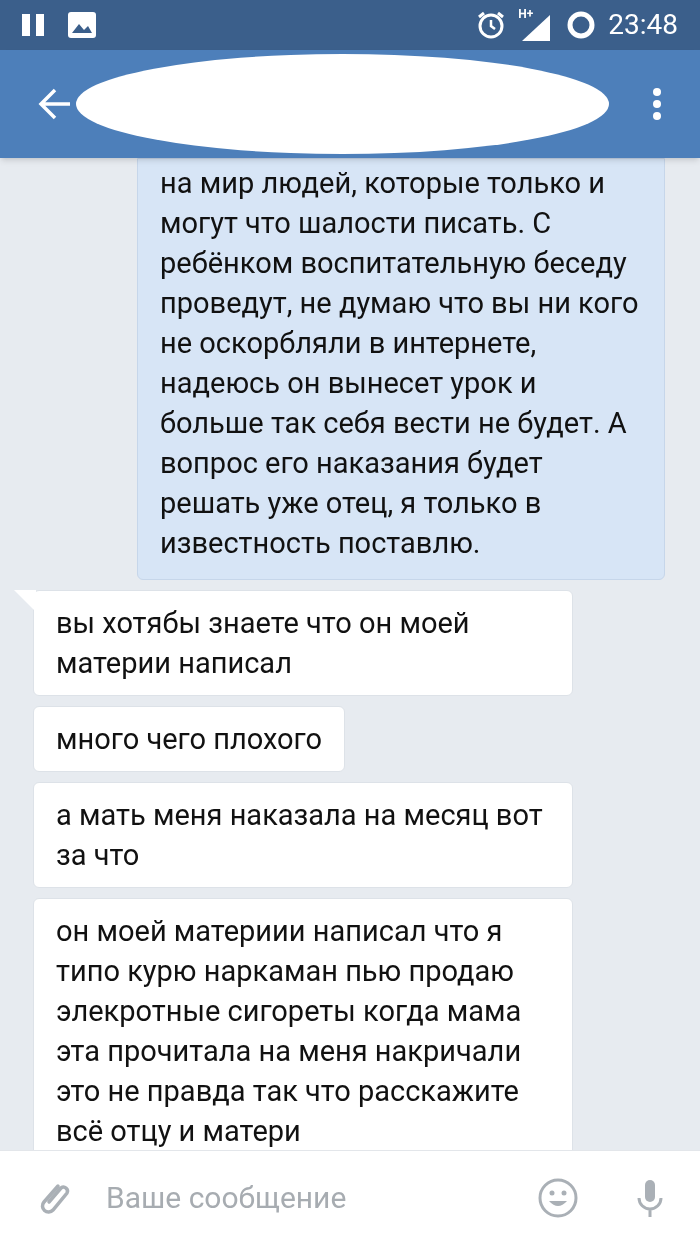 The width and height of the screenshot is (700, 1244). Describe the element at coordinates (303, 643) in the screenshot. I see `incoming-message: вы хотябы знаете что он моей материи написал` at that location.